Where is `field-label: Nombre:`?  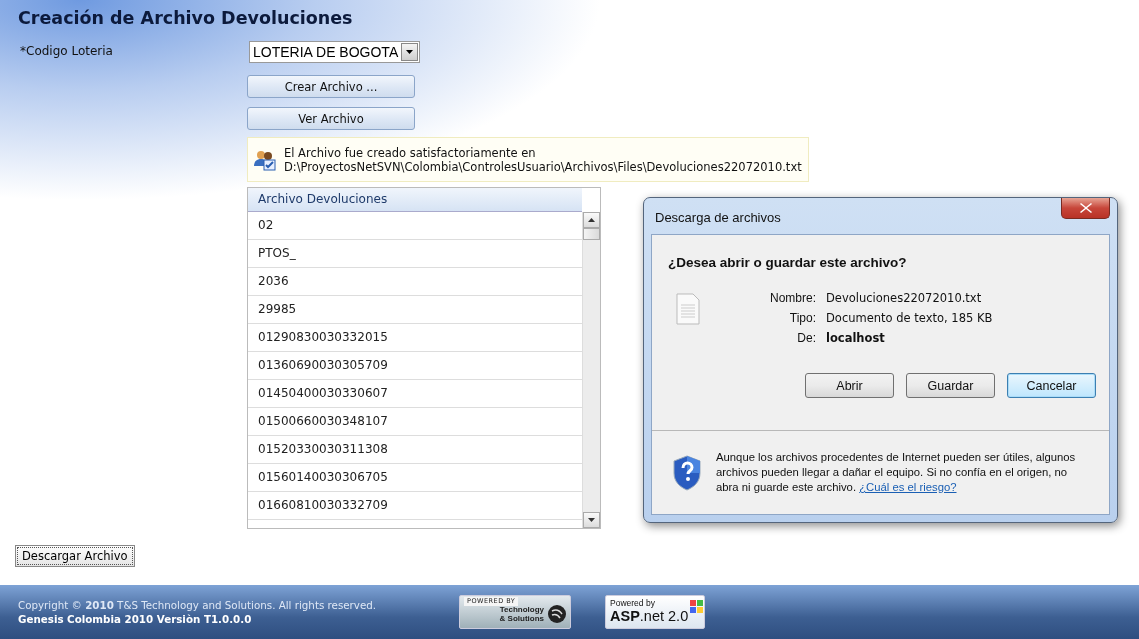
field-label: Nombre: is located at coordinates (792, 298).